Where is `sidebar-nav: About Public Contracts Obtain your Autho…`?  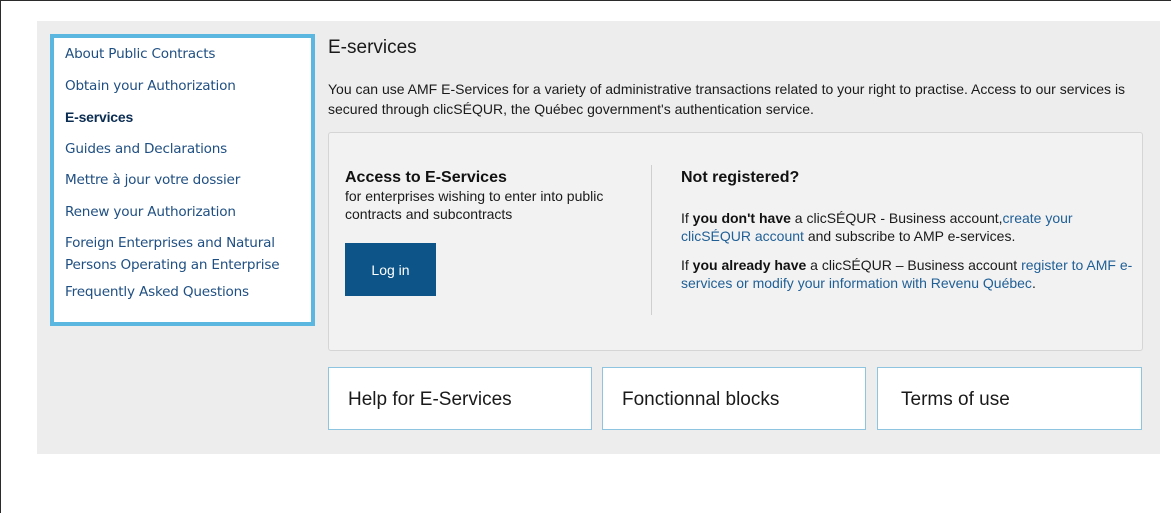
sidebar-nav: About Public Contracts Obtain your Autho… is located at coordinates (182, 180).